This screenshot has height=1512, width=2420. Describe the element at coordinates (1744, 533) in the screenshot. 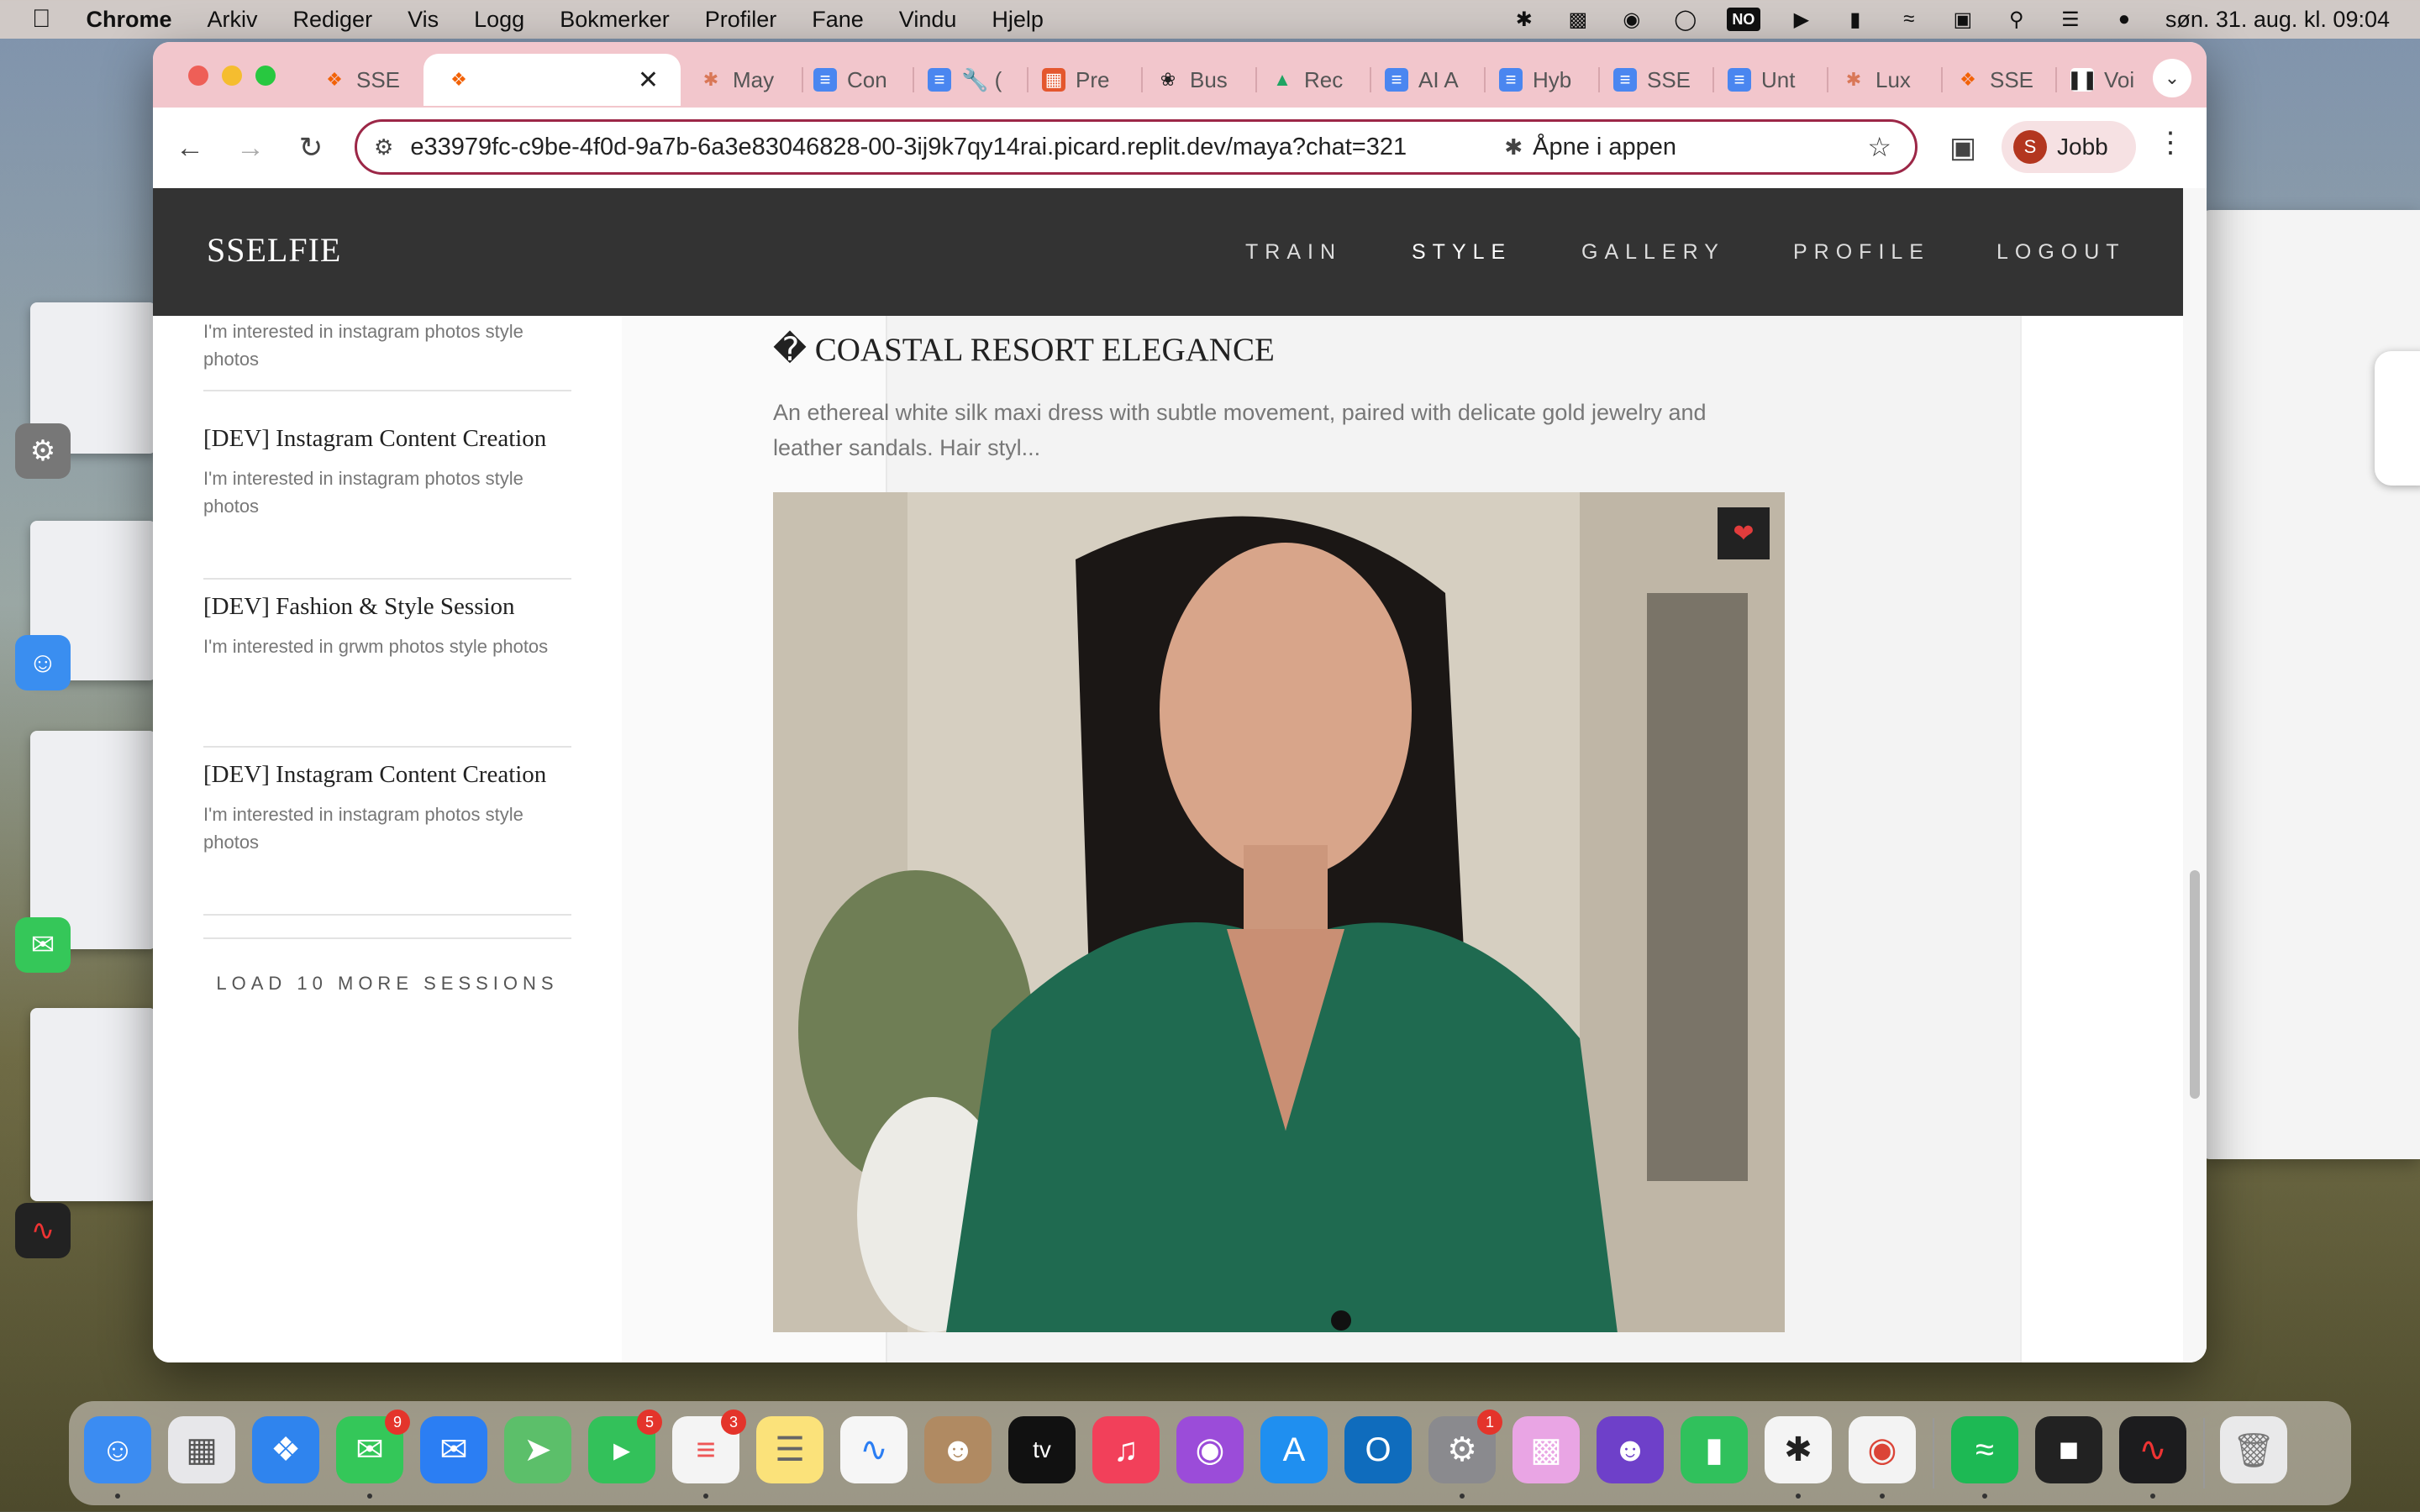

I see `favorite-heart-button: ❤` at that location.